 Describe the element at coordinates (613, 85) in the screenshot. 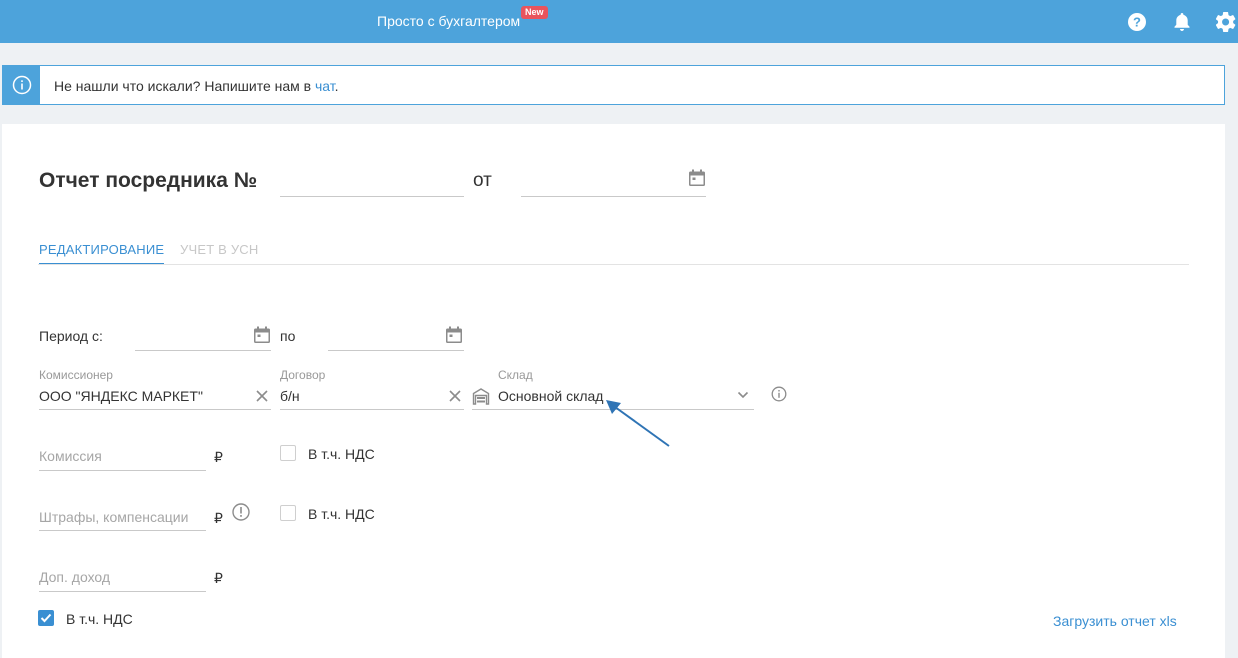

I see `info-banner: Не нашли что искали? Напишите нам в чат.` at that location.